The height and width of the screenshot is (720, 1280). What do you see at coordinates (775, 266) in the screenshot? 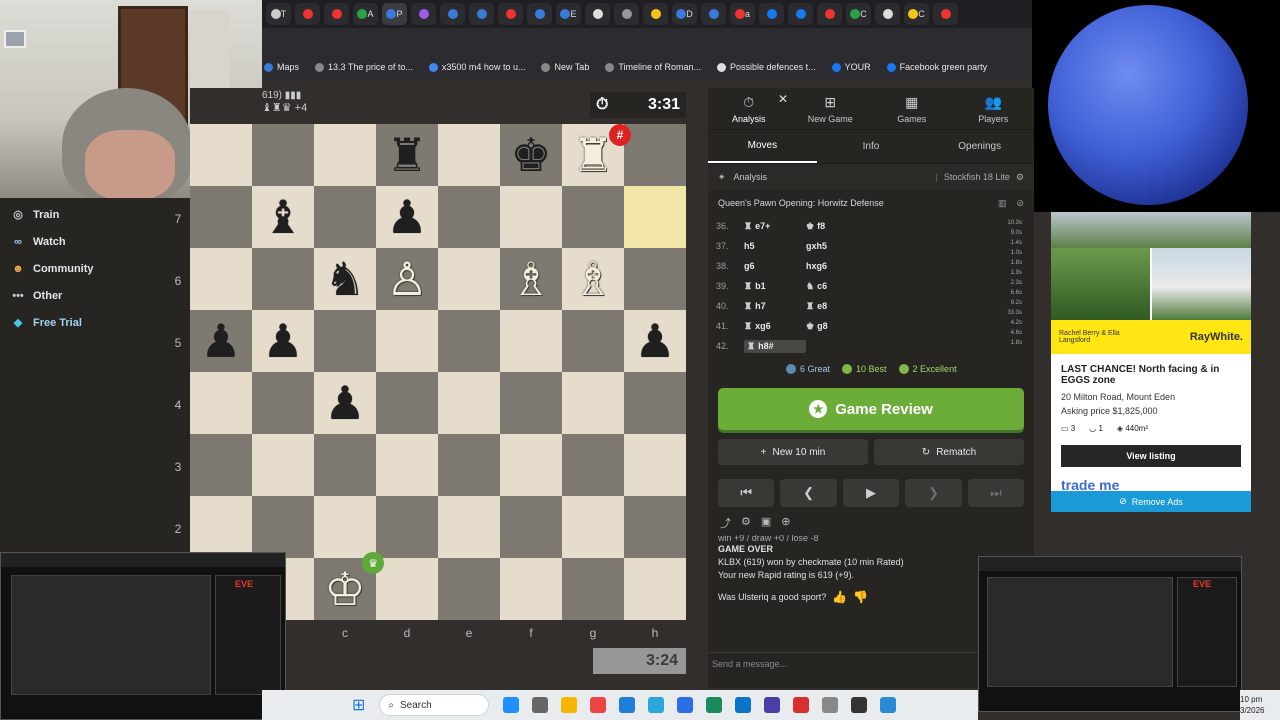
I see `white-move: g6` at bounding box center [775, 266].